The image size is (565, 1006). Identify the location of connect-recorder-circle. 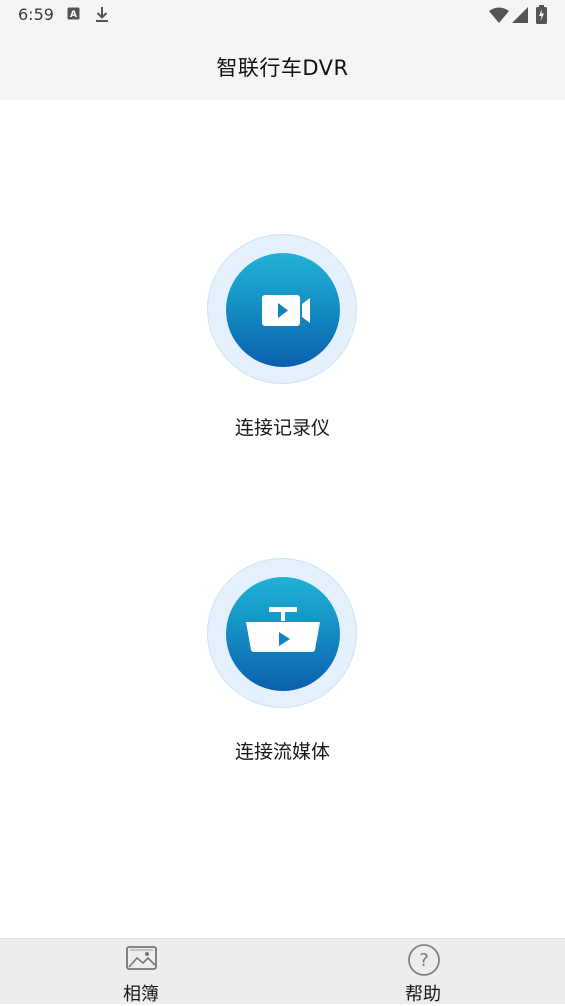
(283, 310).